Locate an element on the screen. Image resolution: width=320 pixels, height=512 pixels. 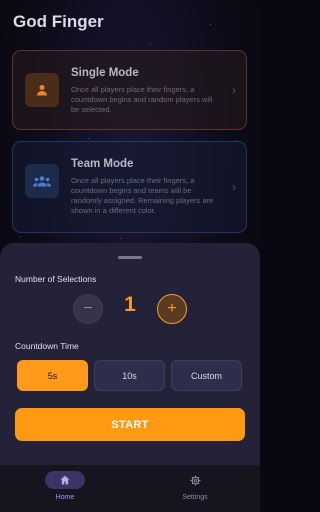
start-button: START is located at coordinates (130, 424).